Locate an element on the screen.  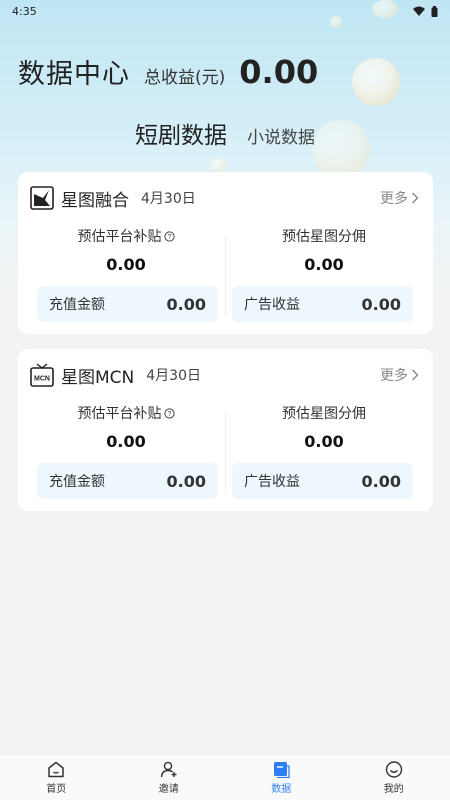
mcn-tv-icon: MCN is located at coordinates (42, 375).